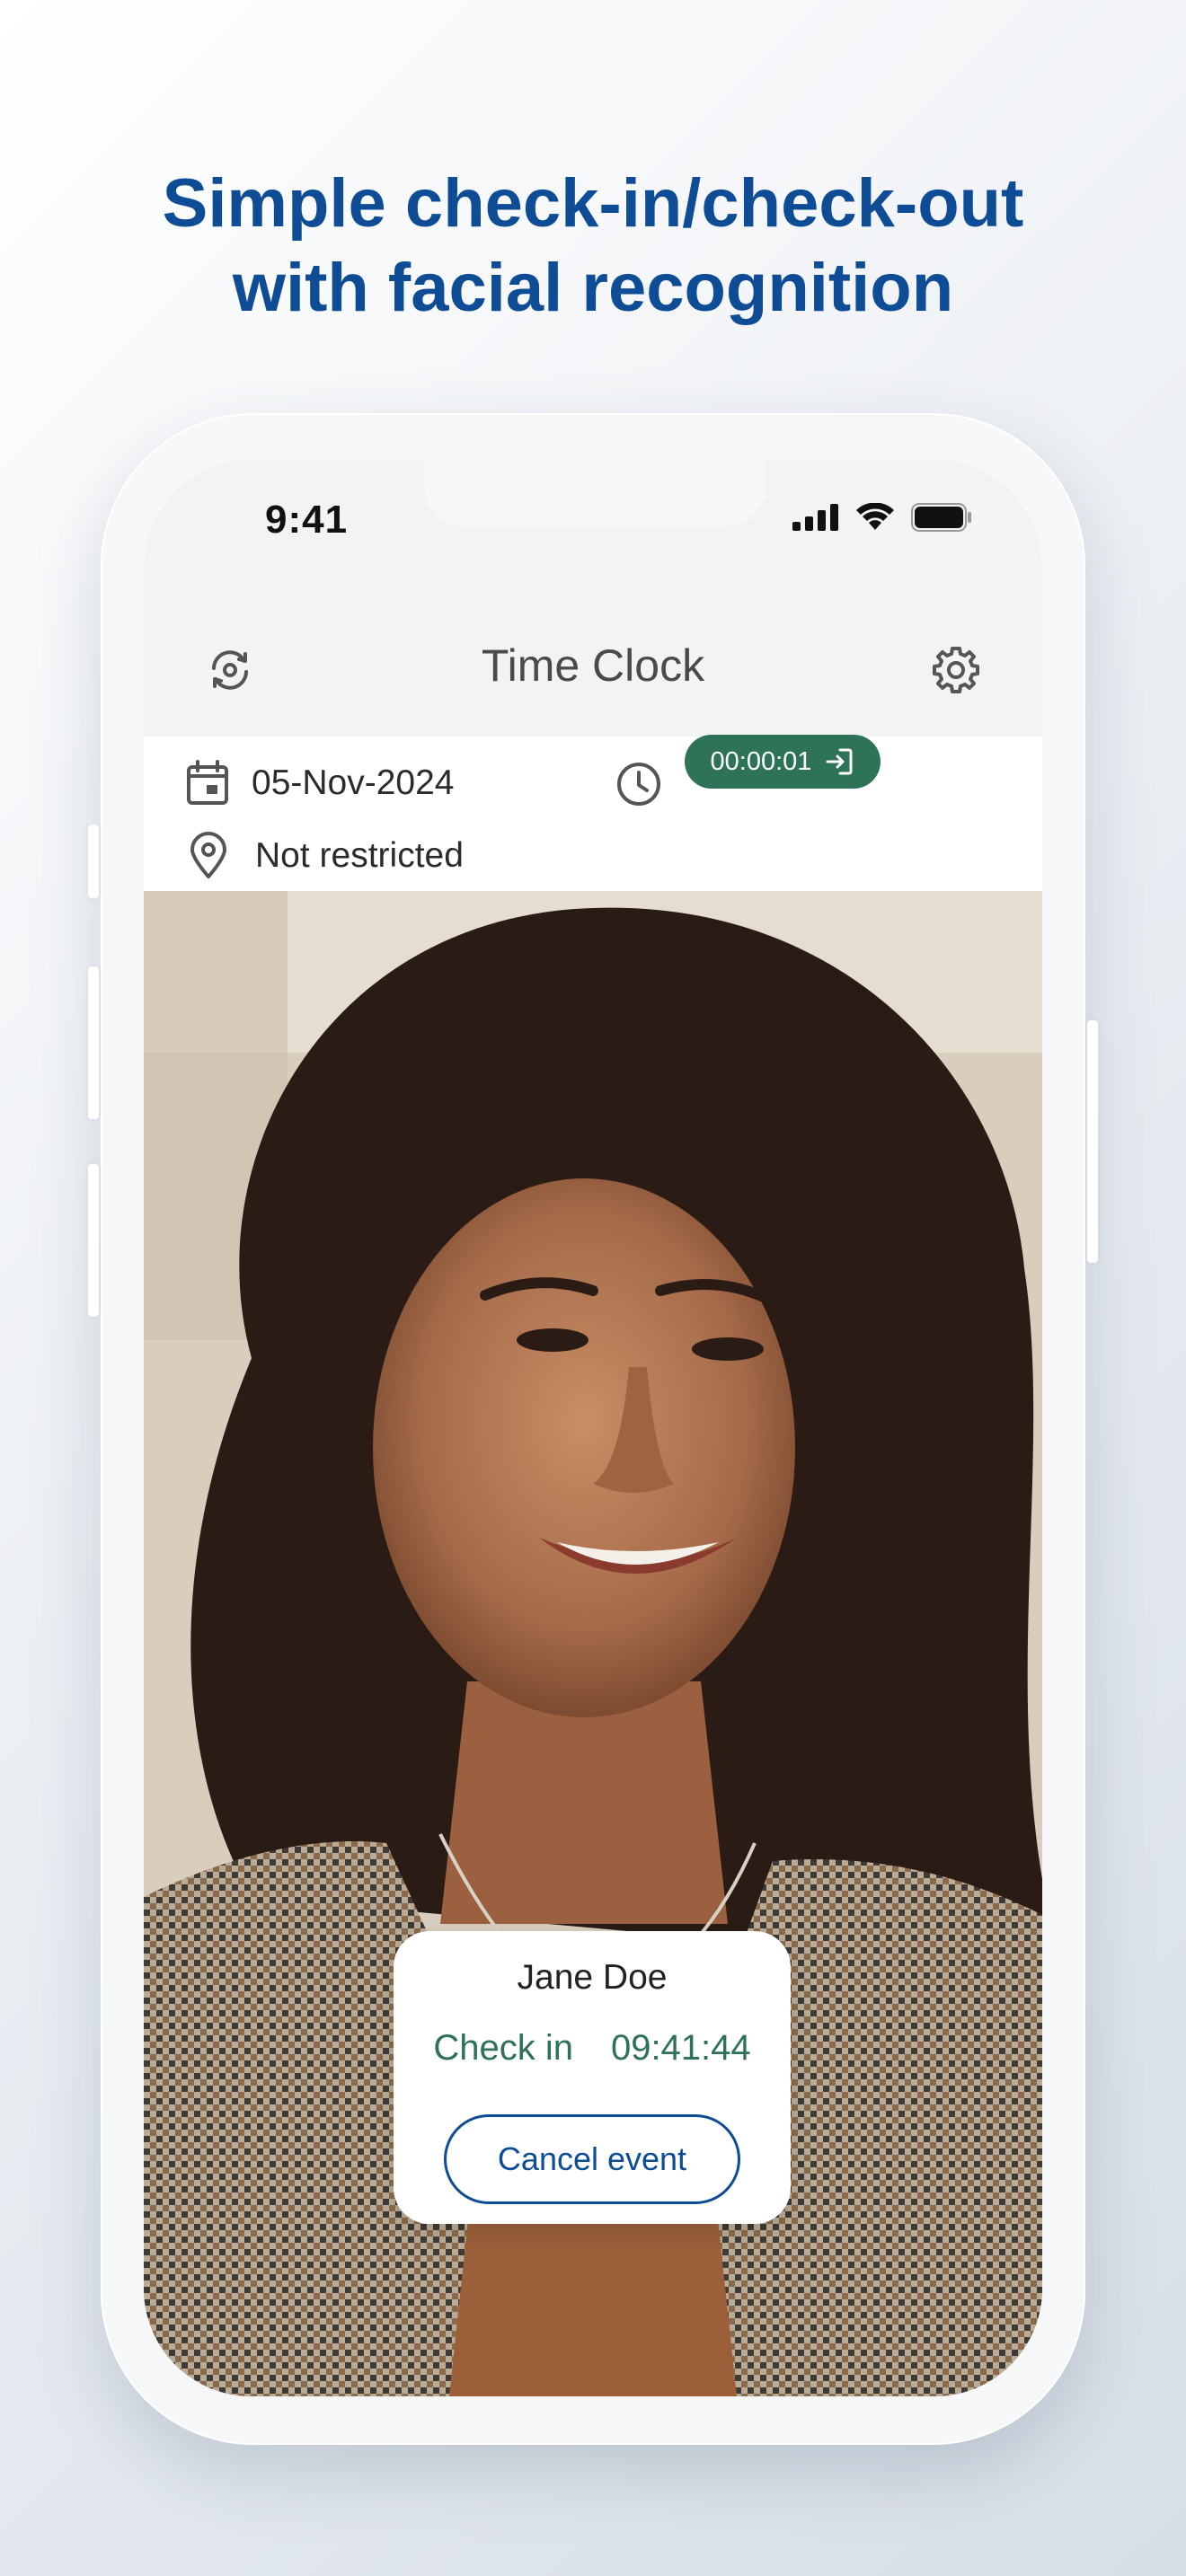  Describe the element at coordinates (503, 2048) in the screenshot. I see `event-type: Check in` at that location.